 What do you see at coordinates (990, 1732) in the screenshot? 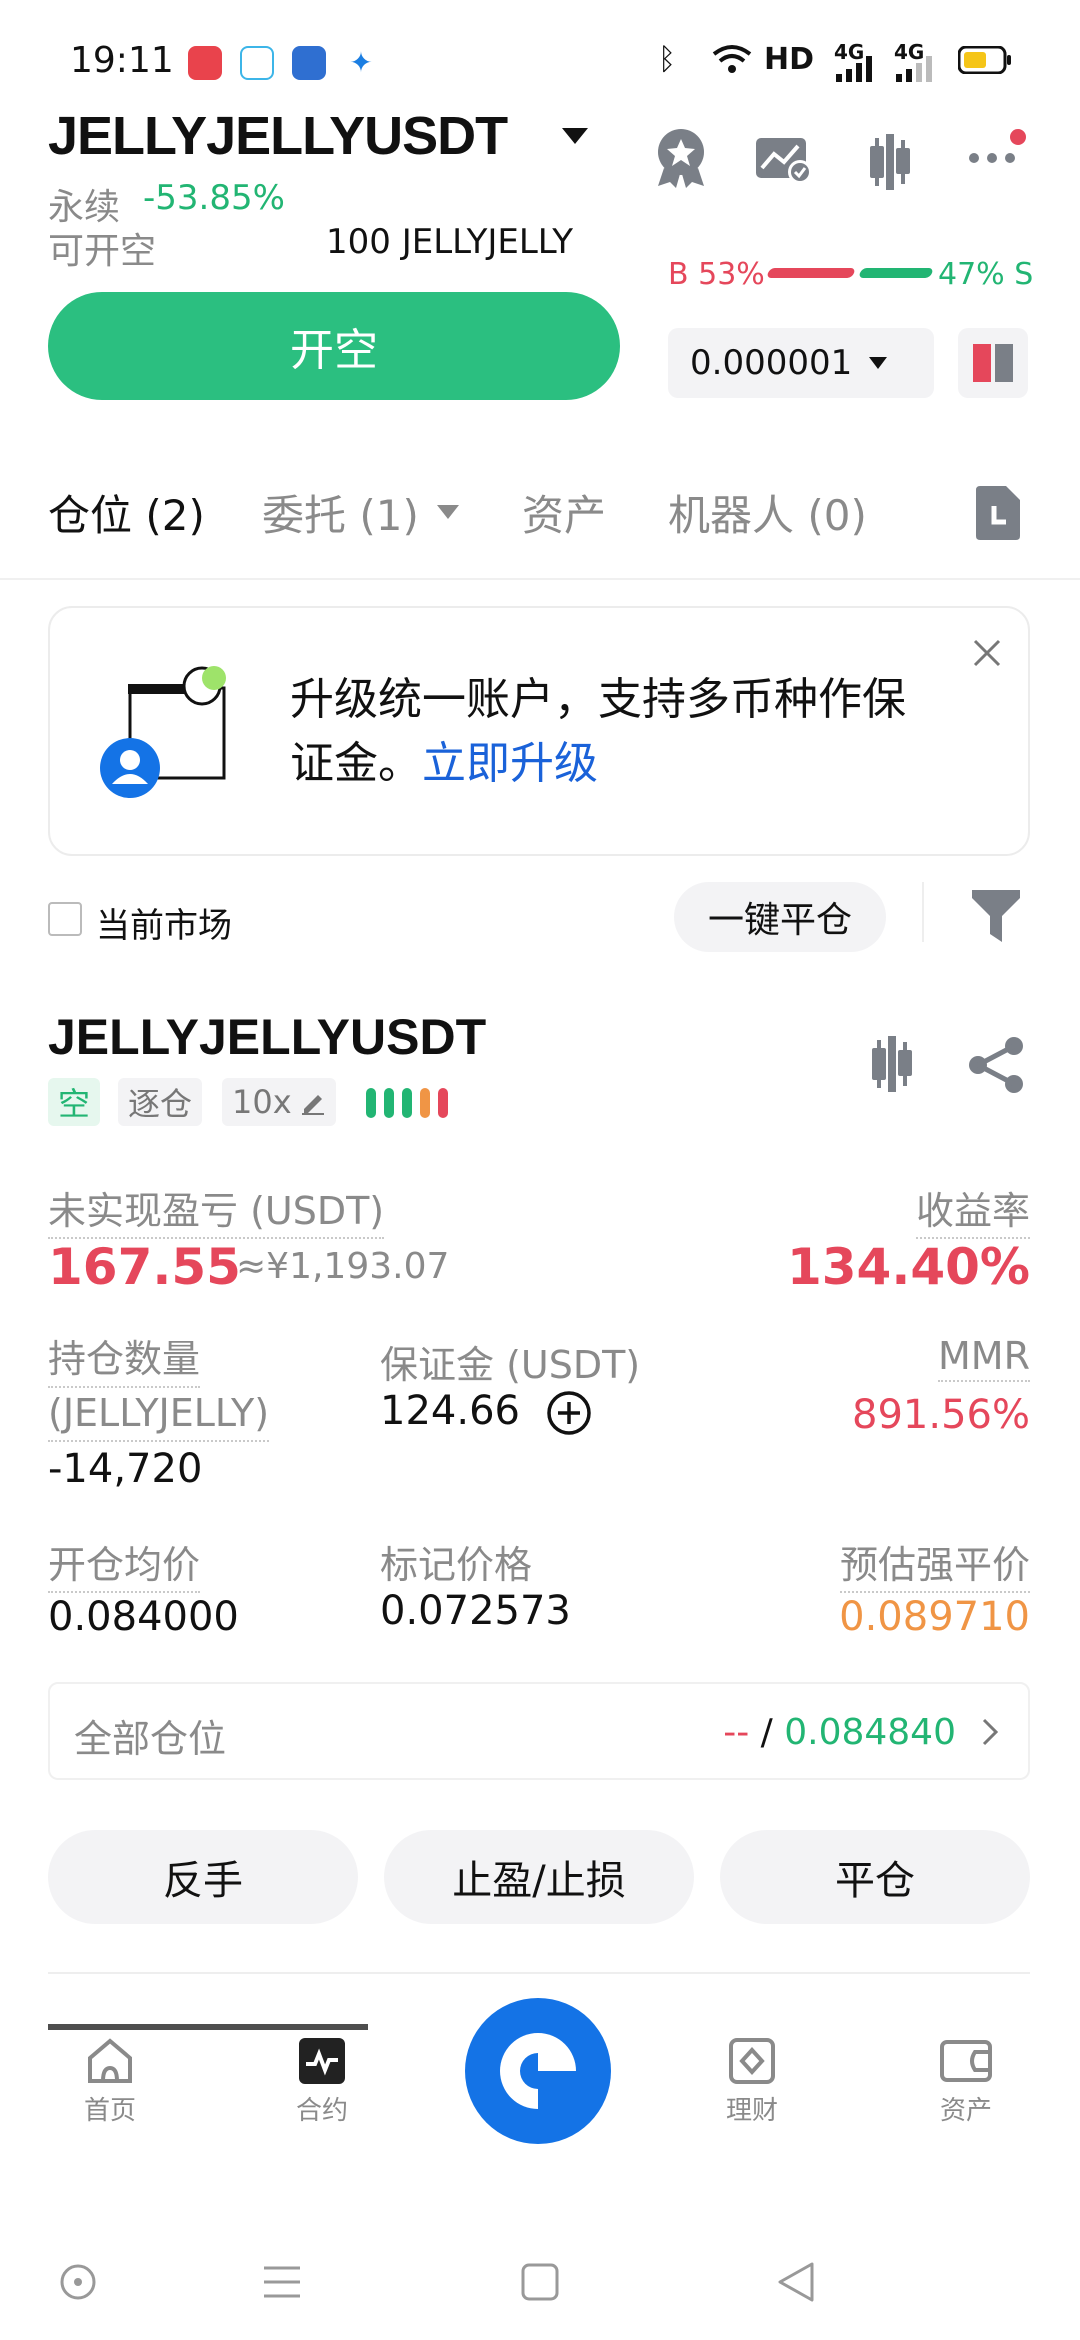
I see `chevron-right-icon` at bounding box center [990, 1732].